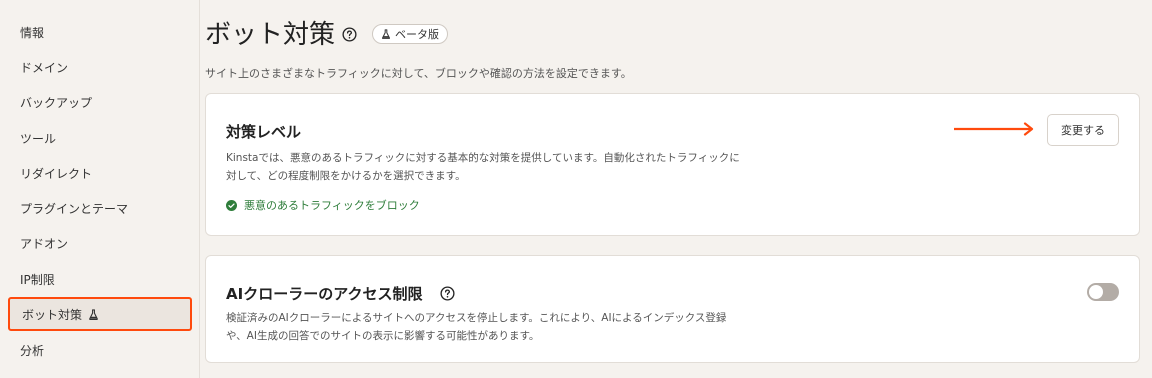 Image resolution: width=1152 pixels, height=378 pixels. I want to click on beta-badge: ベータ版, so click(410, 34).